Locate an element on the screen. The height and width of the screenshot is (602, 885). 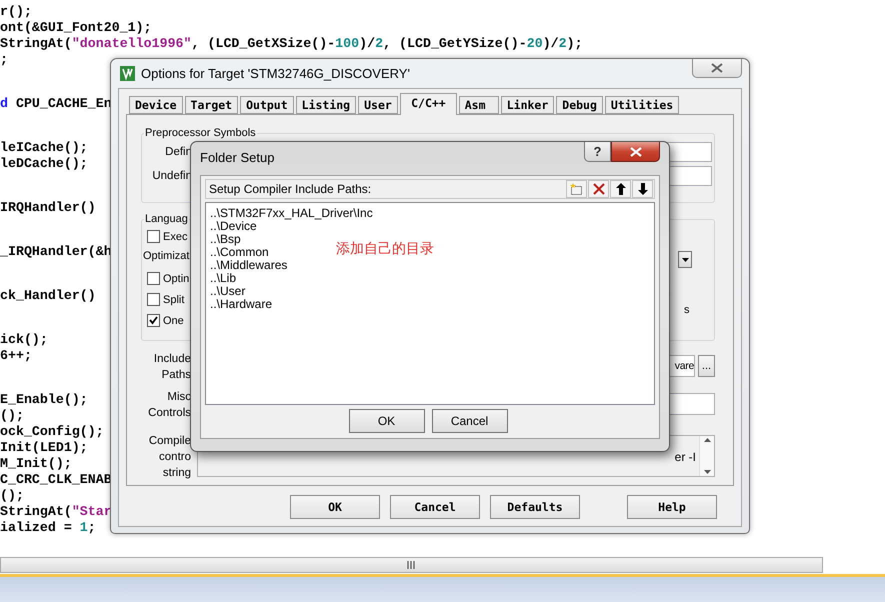
option-label: s is located at coordinates (686, 310).